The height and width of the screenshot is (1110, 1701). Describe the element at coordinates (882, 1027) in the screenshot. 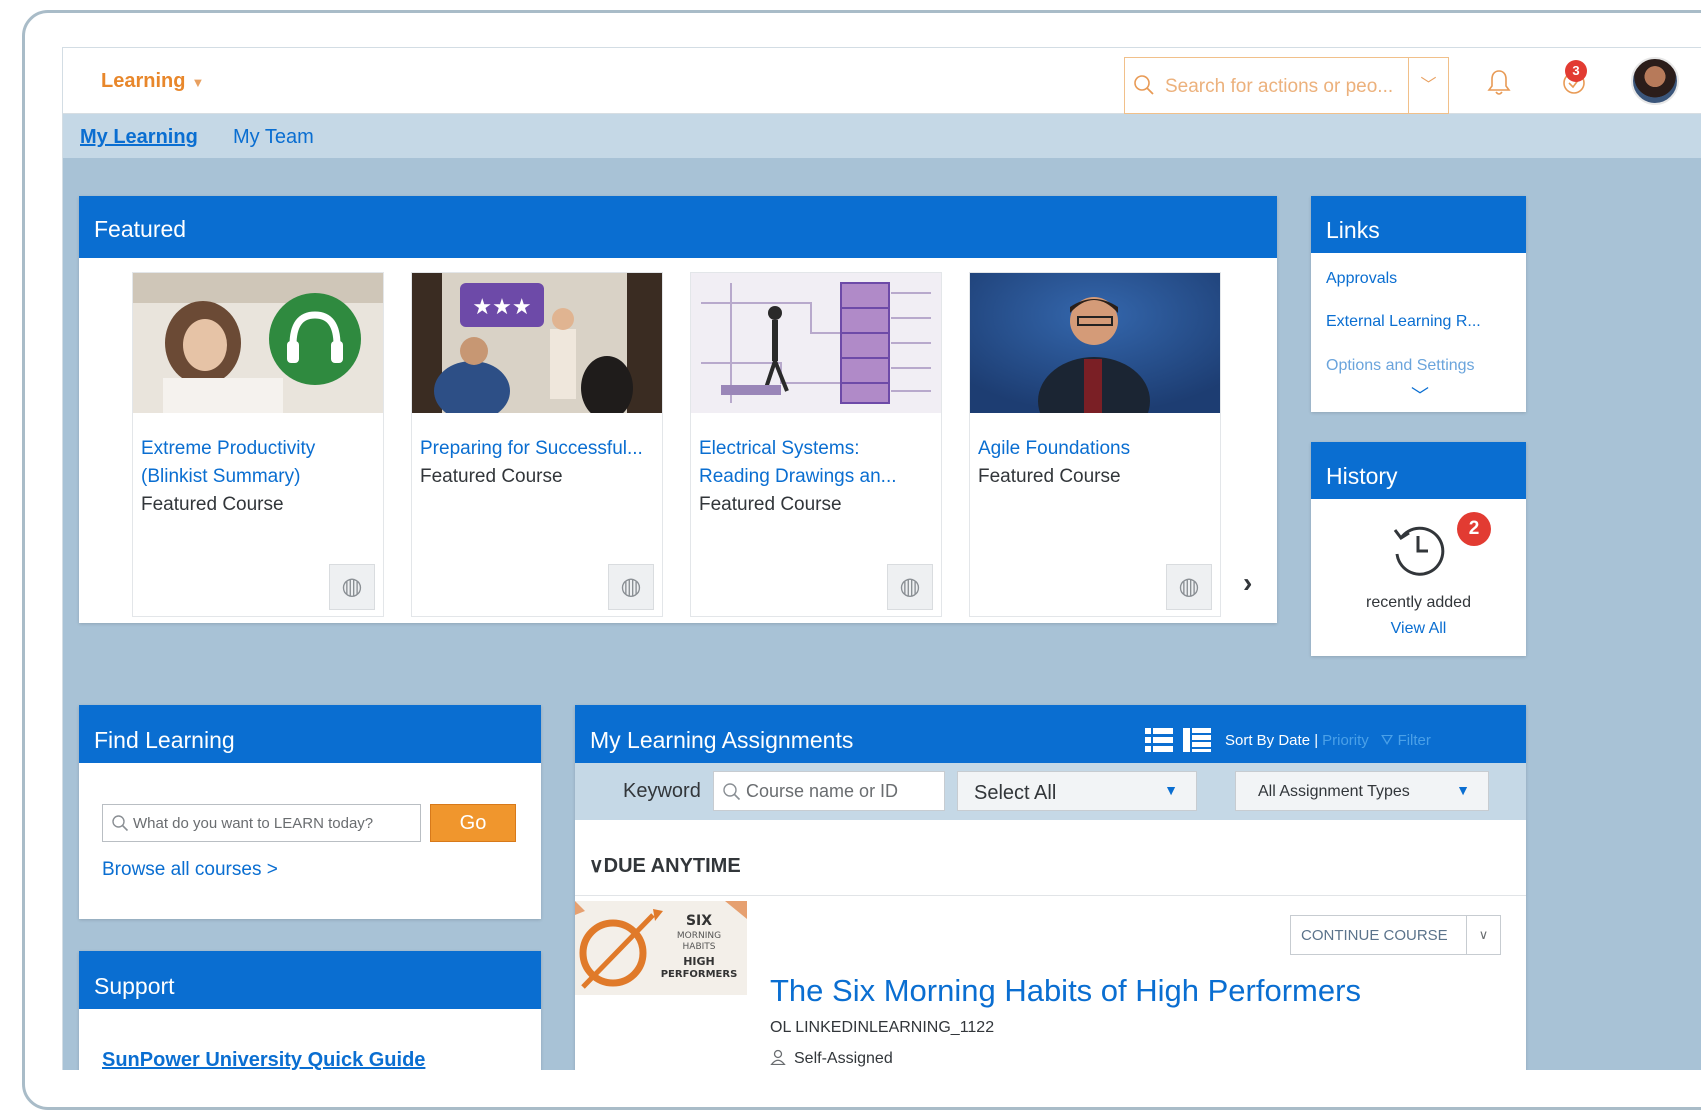

I see `assignment-course-code: OL LINKEDINLEARNING_1122` at that location.